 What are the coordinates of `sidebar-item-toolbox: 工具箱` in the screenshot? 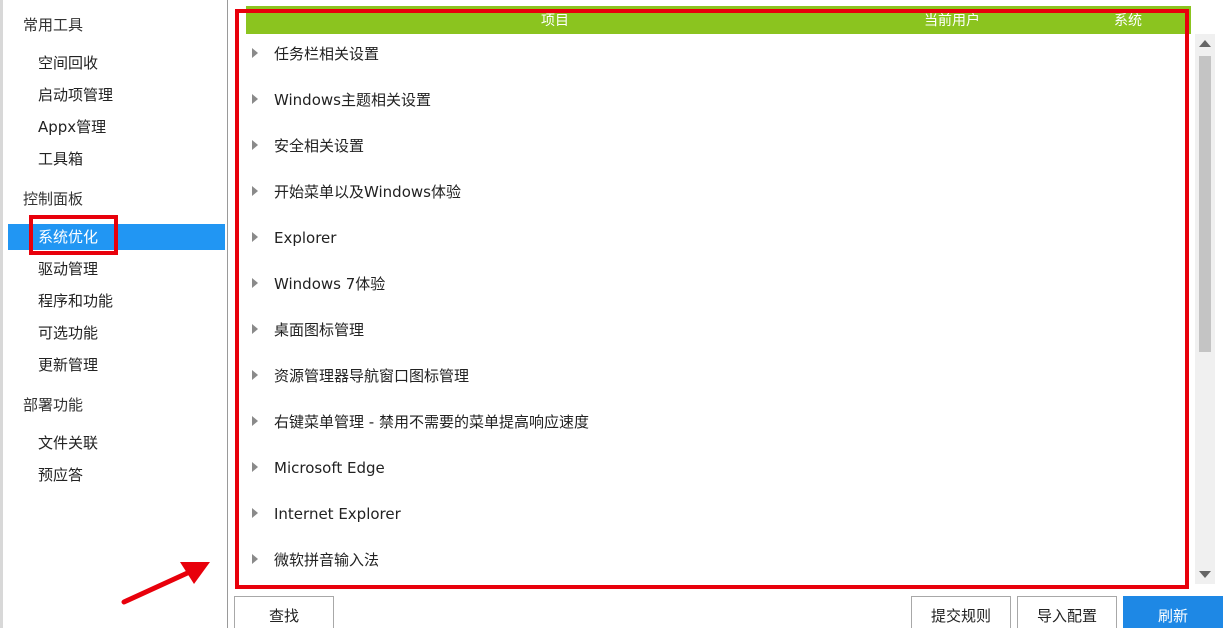 It's located at (116, 159).